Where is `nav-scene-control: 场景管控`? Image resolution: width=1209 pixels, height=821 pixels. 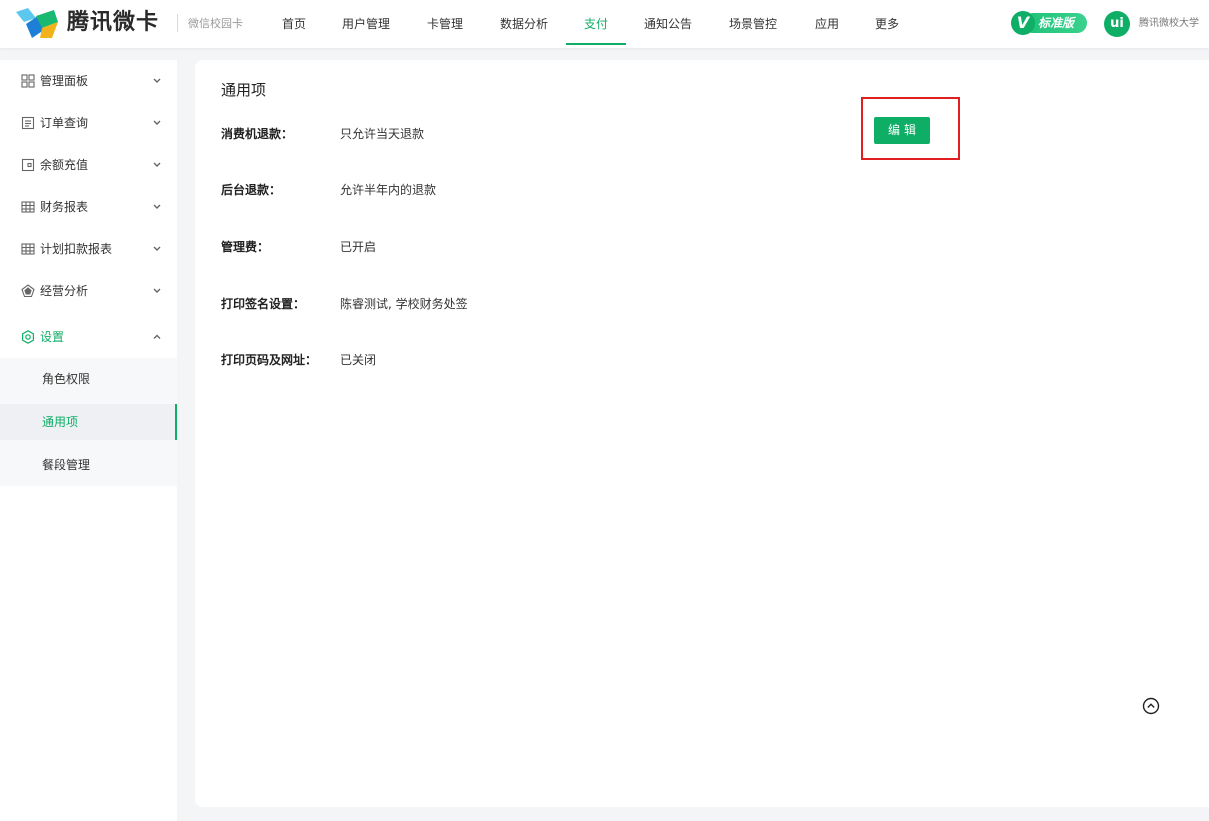 nav-scene-control: 场景管控 is located at coordinates (753, 24).